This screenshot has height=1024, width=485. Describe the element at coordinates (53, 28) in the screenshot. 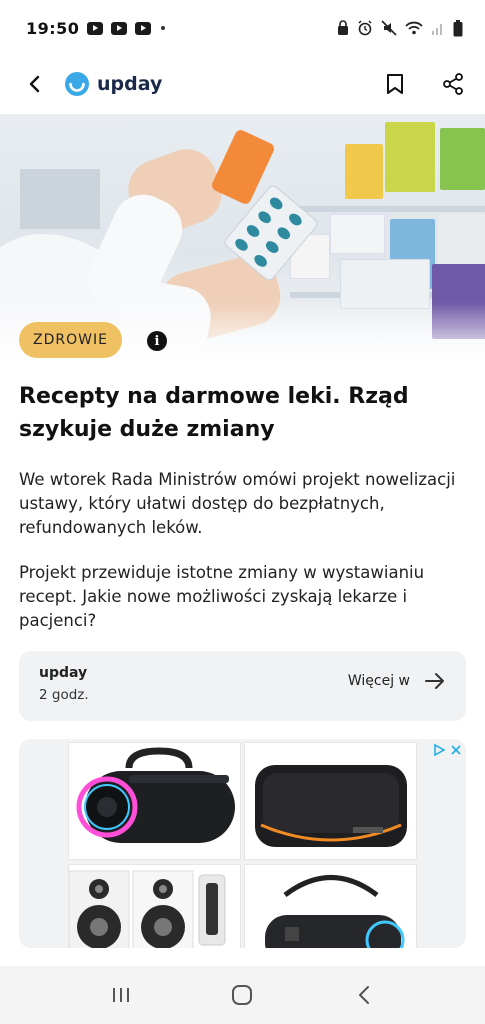

I see `status-time: 19:50` at that location.